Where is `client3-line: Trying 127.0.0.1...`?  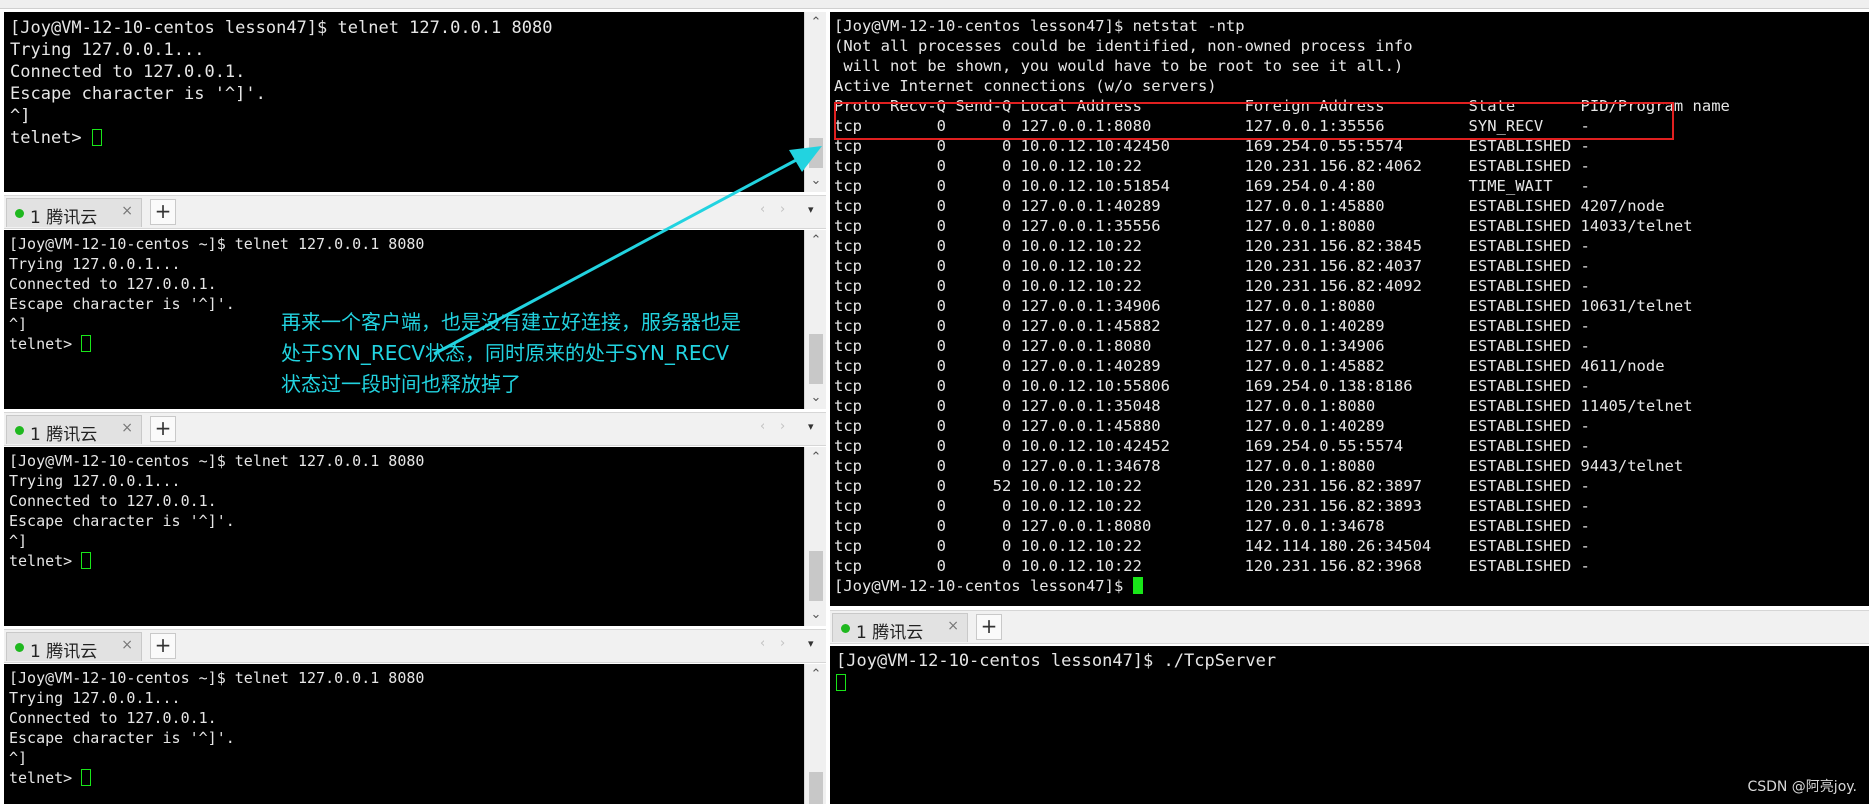 client3-line: Trying 127.0.0.1... is located at coordinates (95, 481).